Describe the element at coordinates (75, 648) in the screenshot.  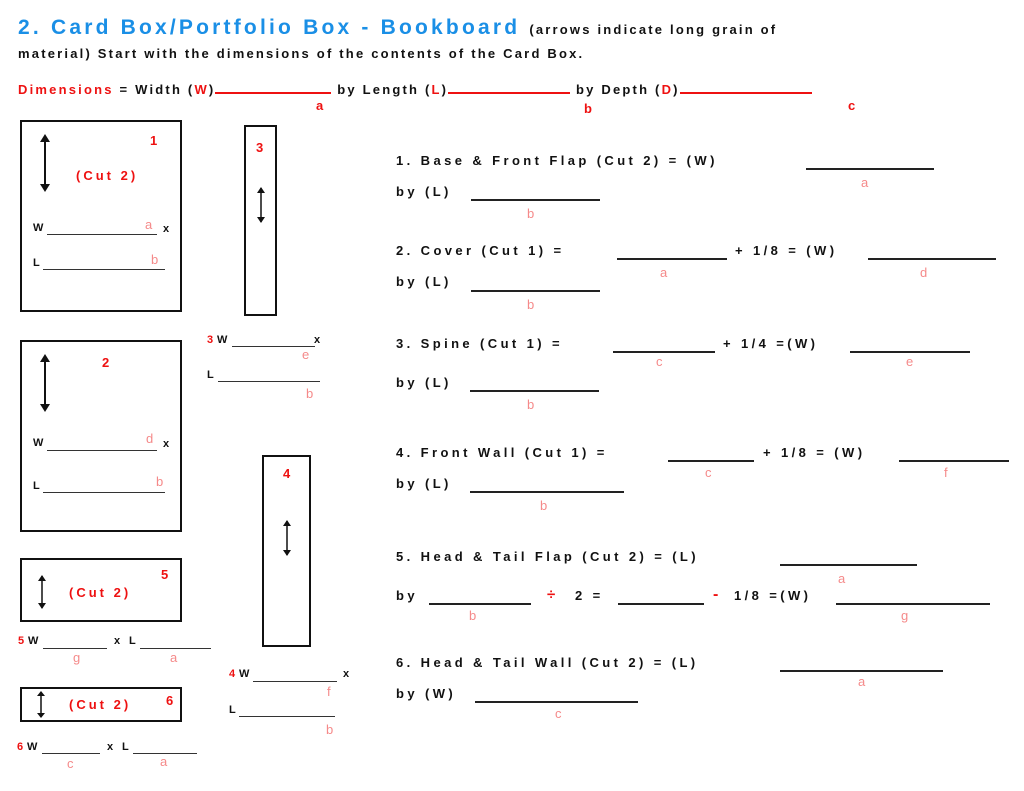
I see `piece-5-w-field` at that location.